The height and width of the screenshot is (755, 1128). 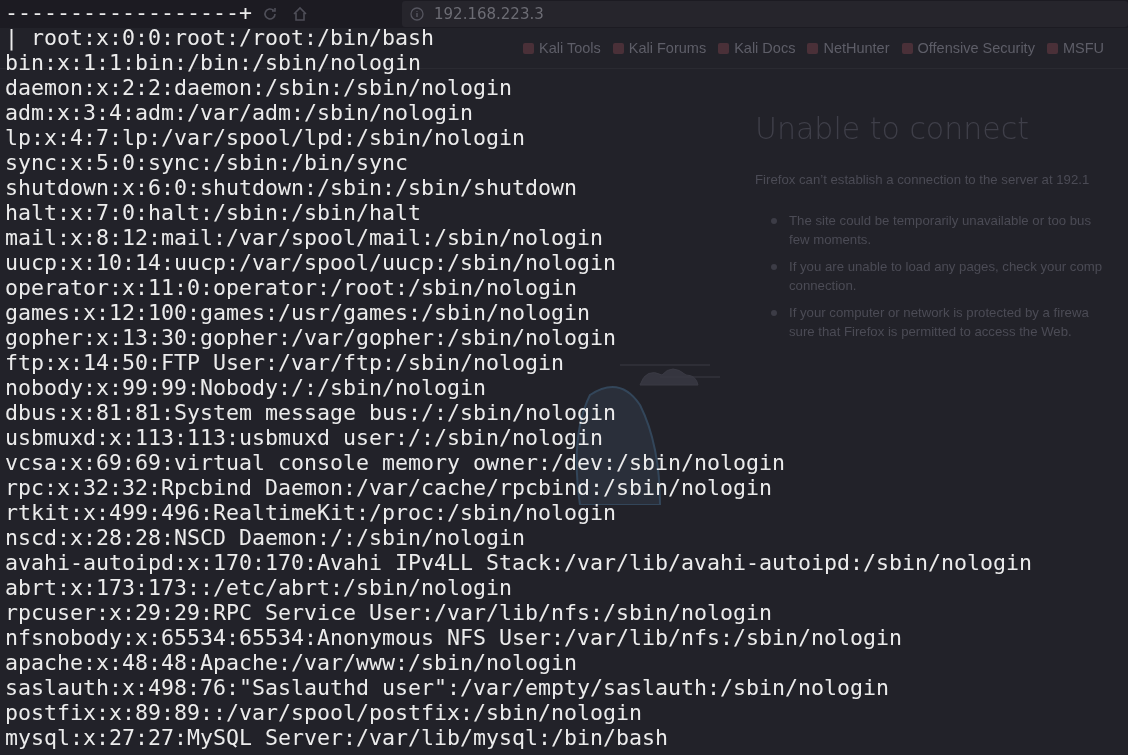 What do you see at coordinates (219, 37) in the screenshot?
I see `terminal-line: | root:x:0:0:root:/root:/bin/bash` at bounding box center [219, 37].